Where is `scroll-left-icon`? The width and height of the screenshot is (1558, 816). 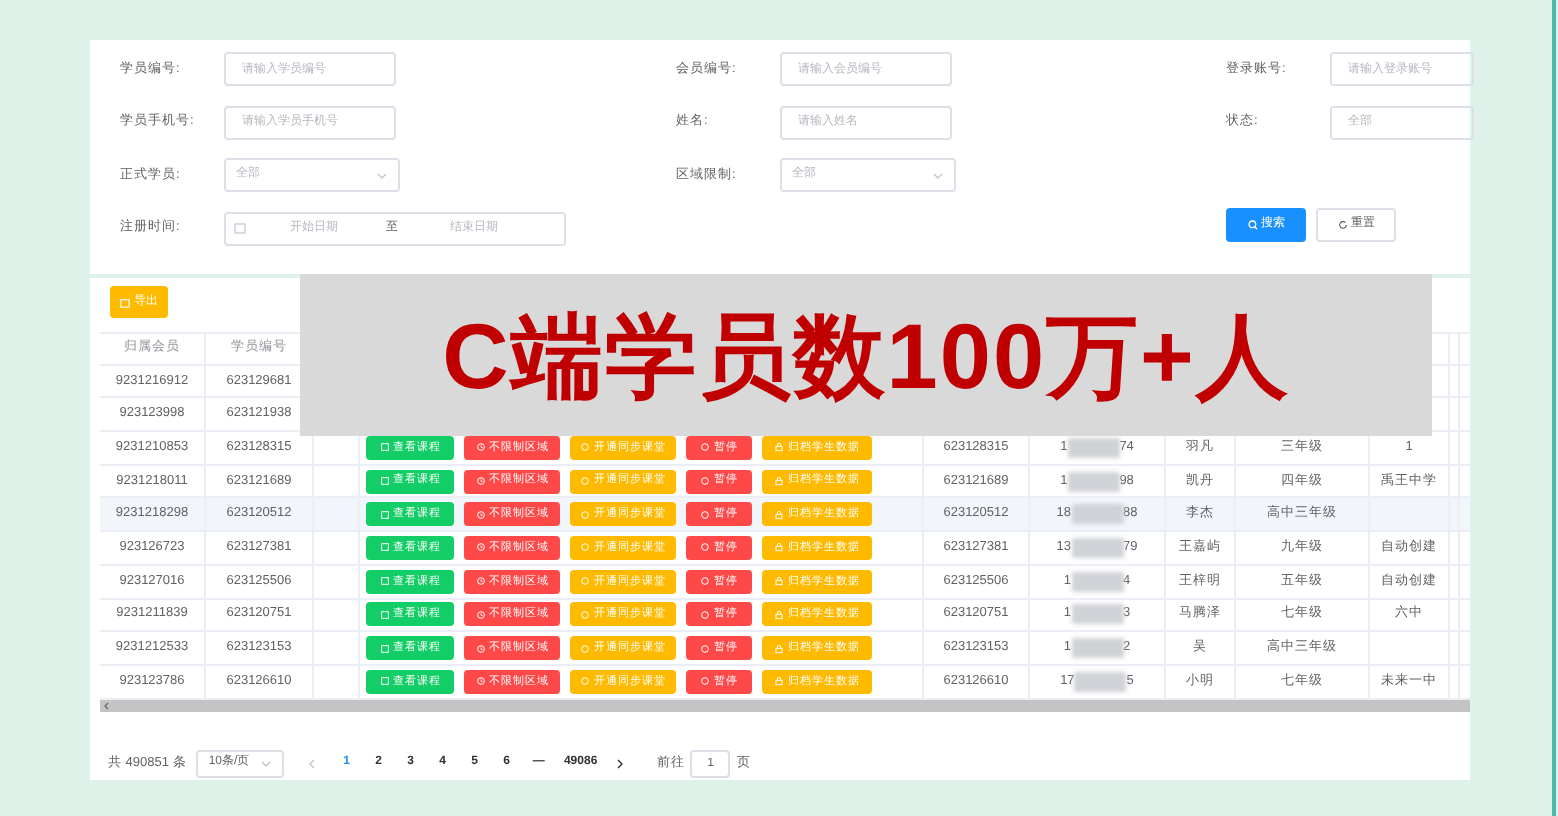 scroll-left-icon is located at coordinates (107, 705).